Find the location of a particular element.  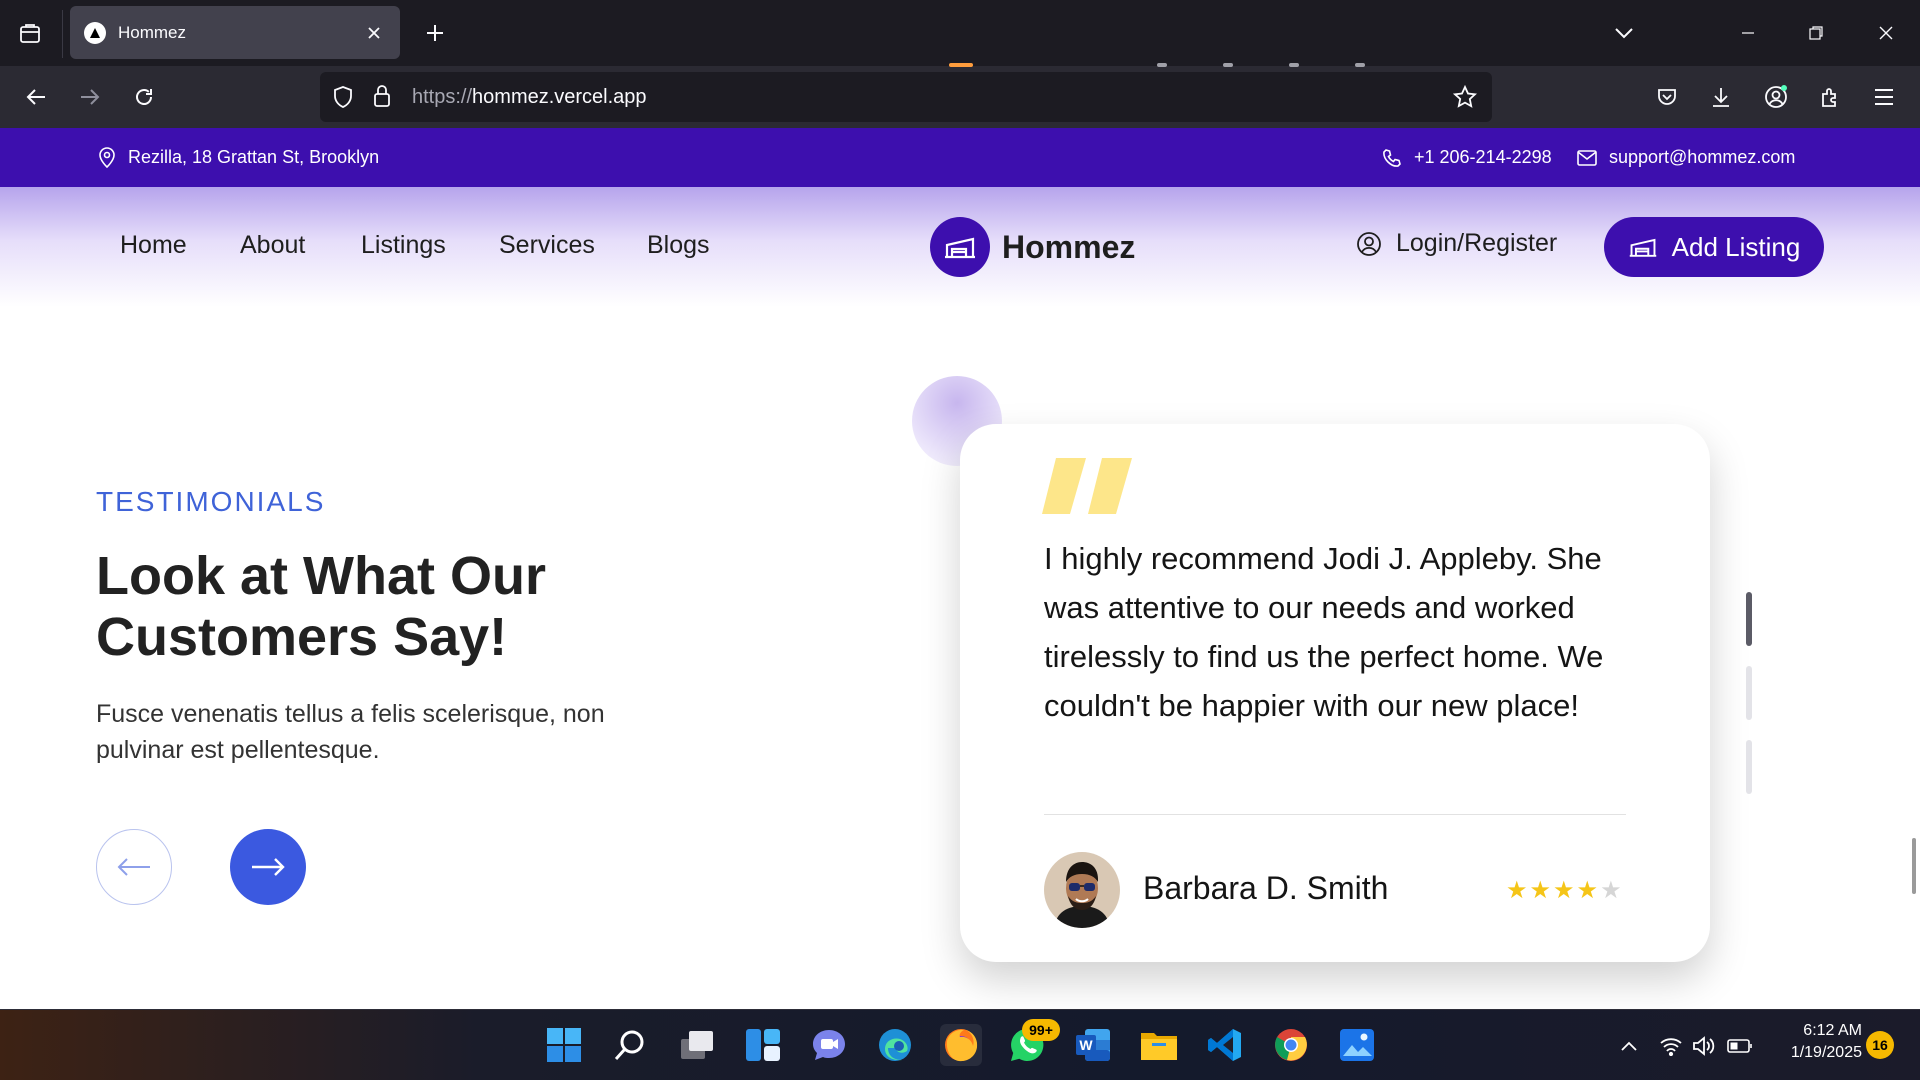

windows-start-icon is located at coordinates (564, 1045).